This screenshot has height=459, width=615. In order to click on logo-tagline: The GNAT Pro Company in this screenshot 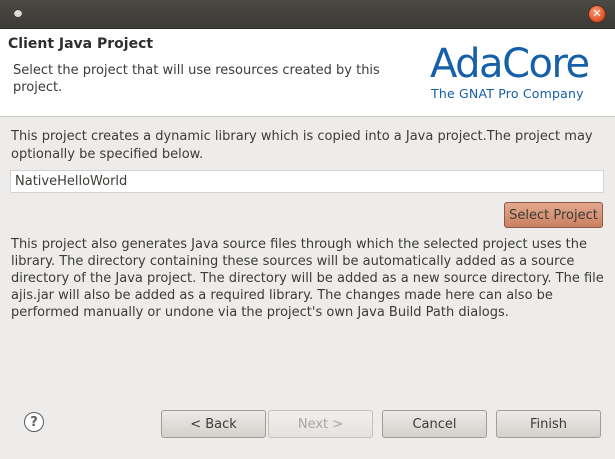, I will do `click(507, 93)`.